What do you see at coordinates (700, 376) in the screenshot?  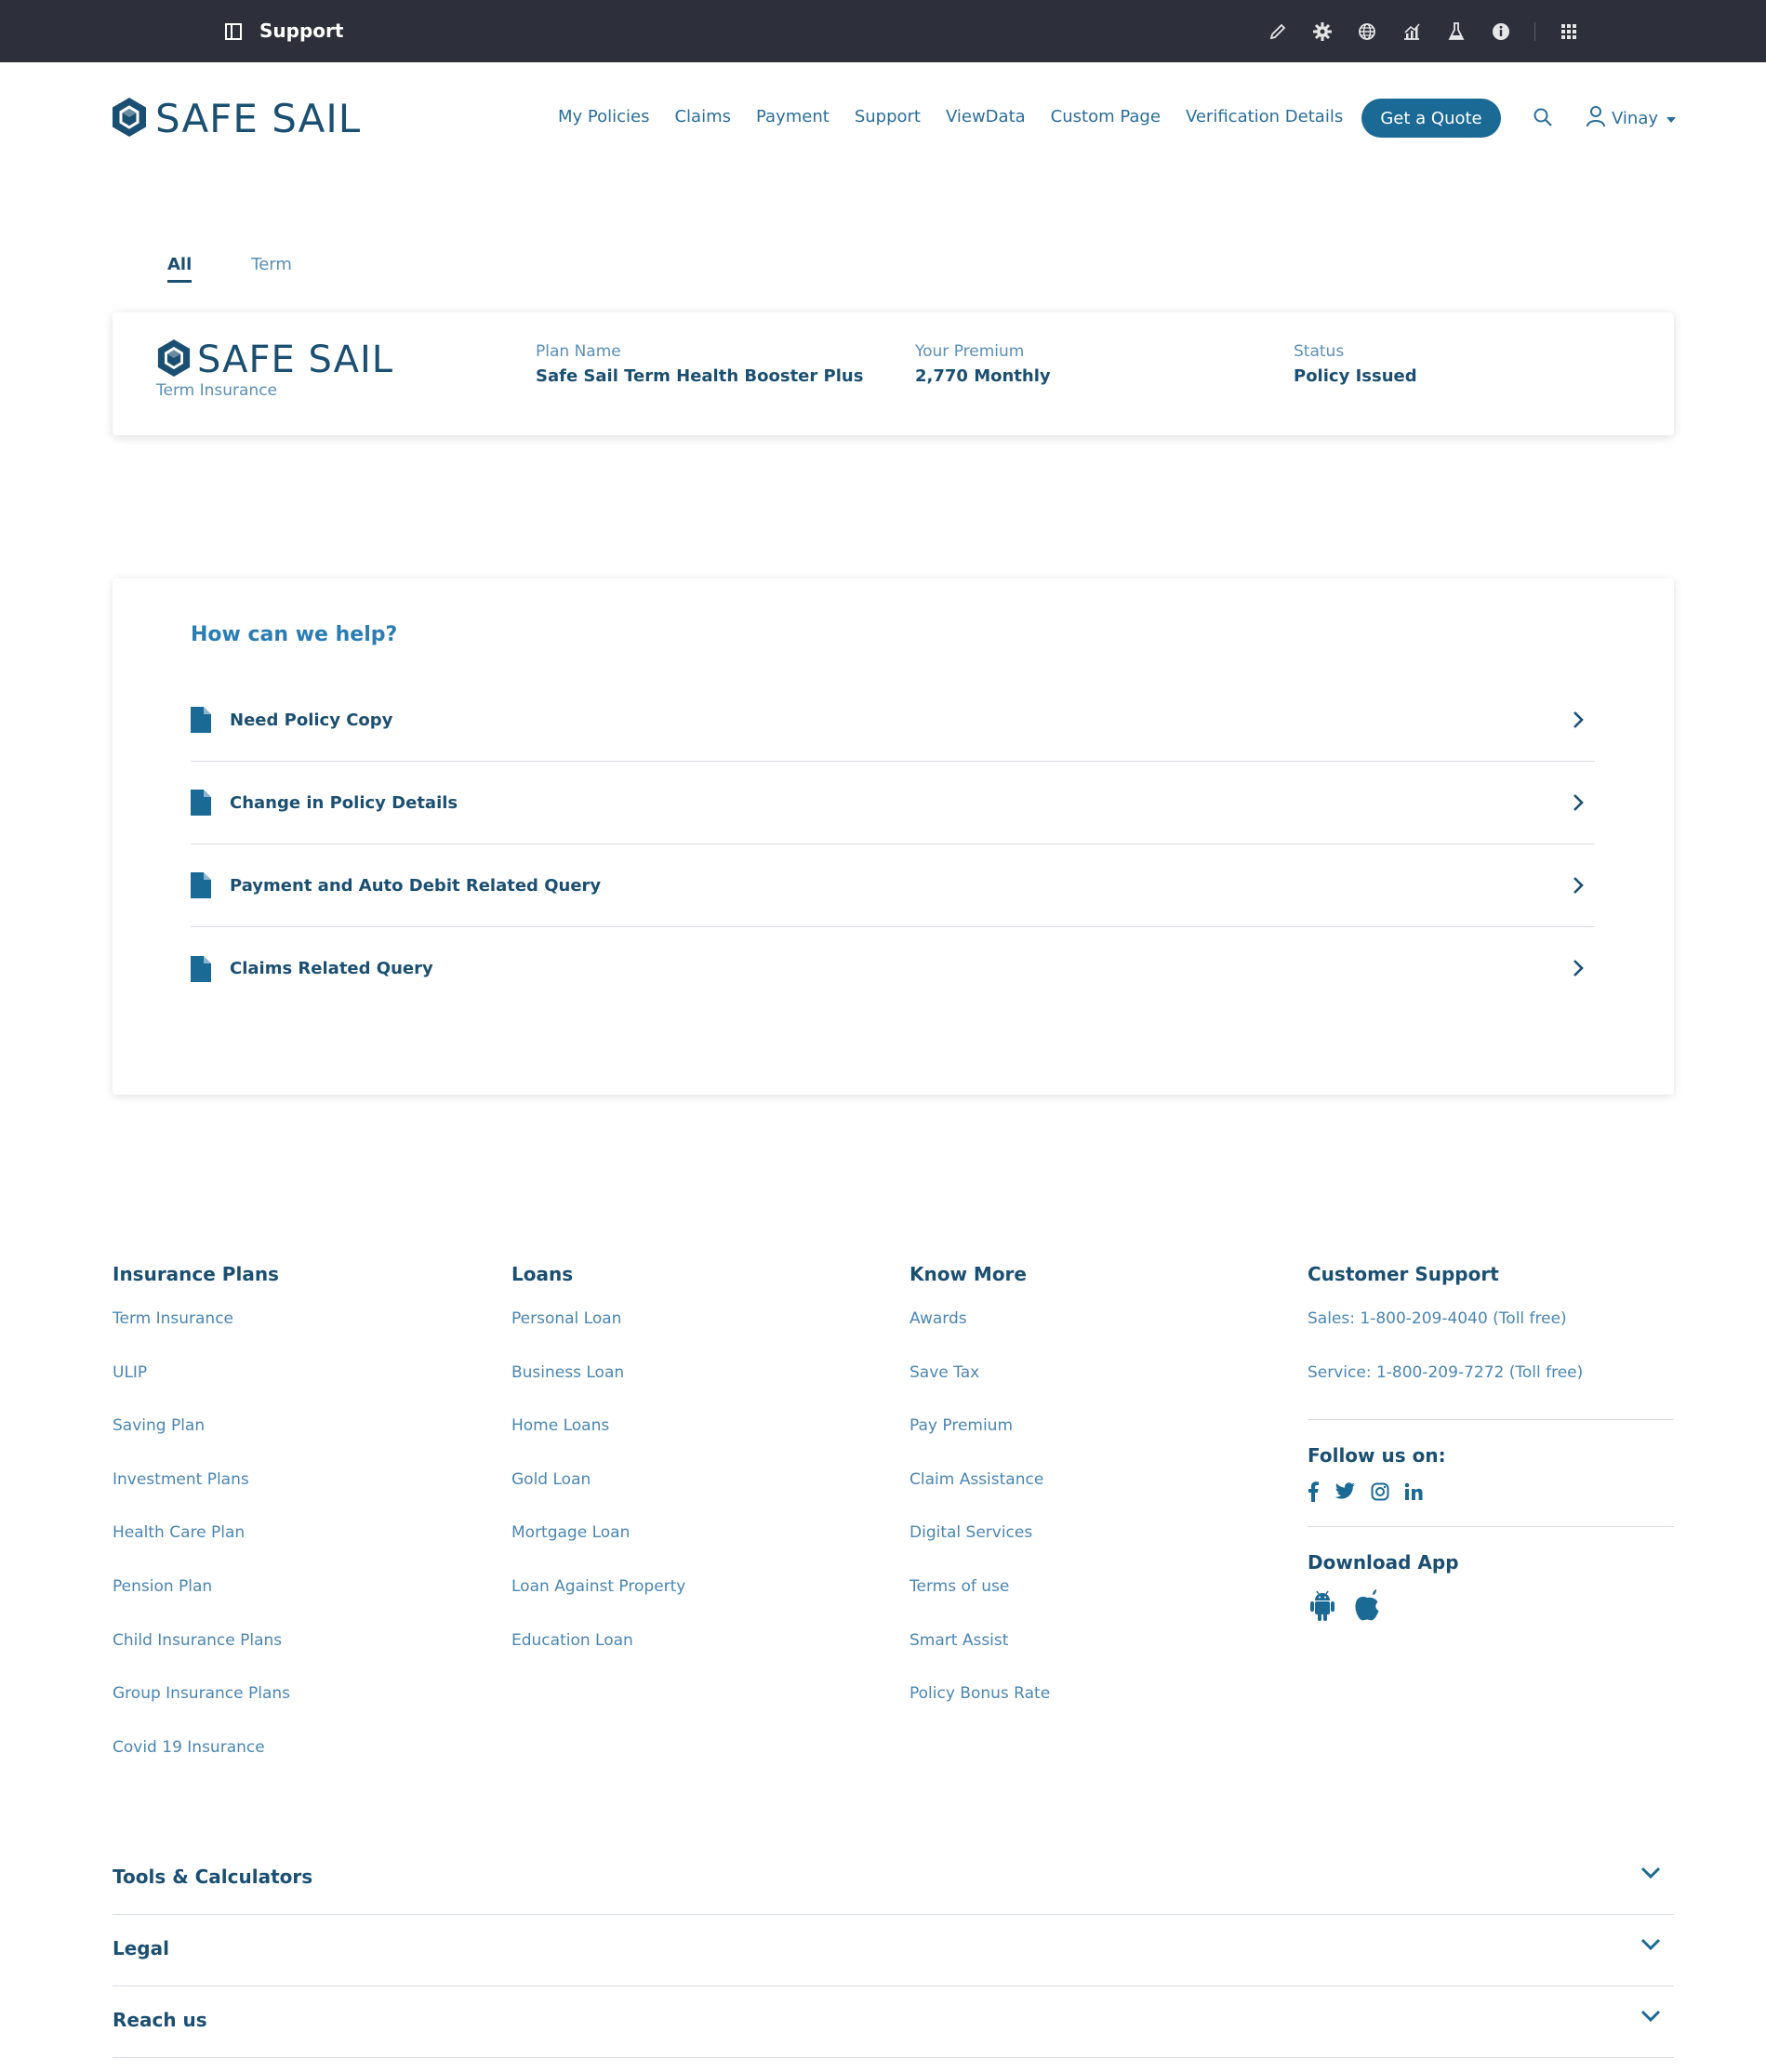 I see `plan-name-value: Safe Sail Term Health Booster Plus` at bounding box center [700, 376].